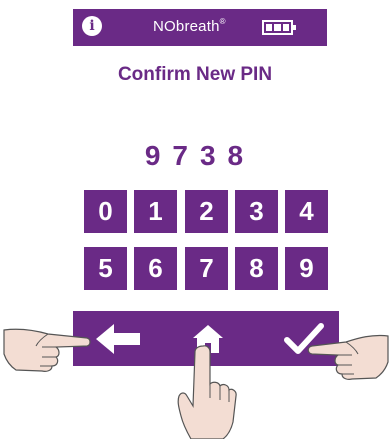 This screenshot has height=439, width=390. I want to click on pin-display: 9738, so click(200, 155).